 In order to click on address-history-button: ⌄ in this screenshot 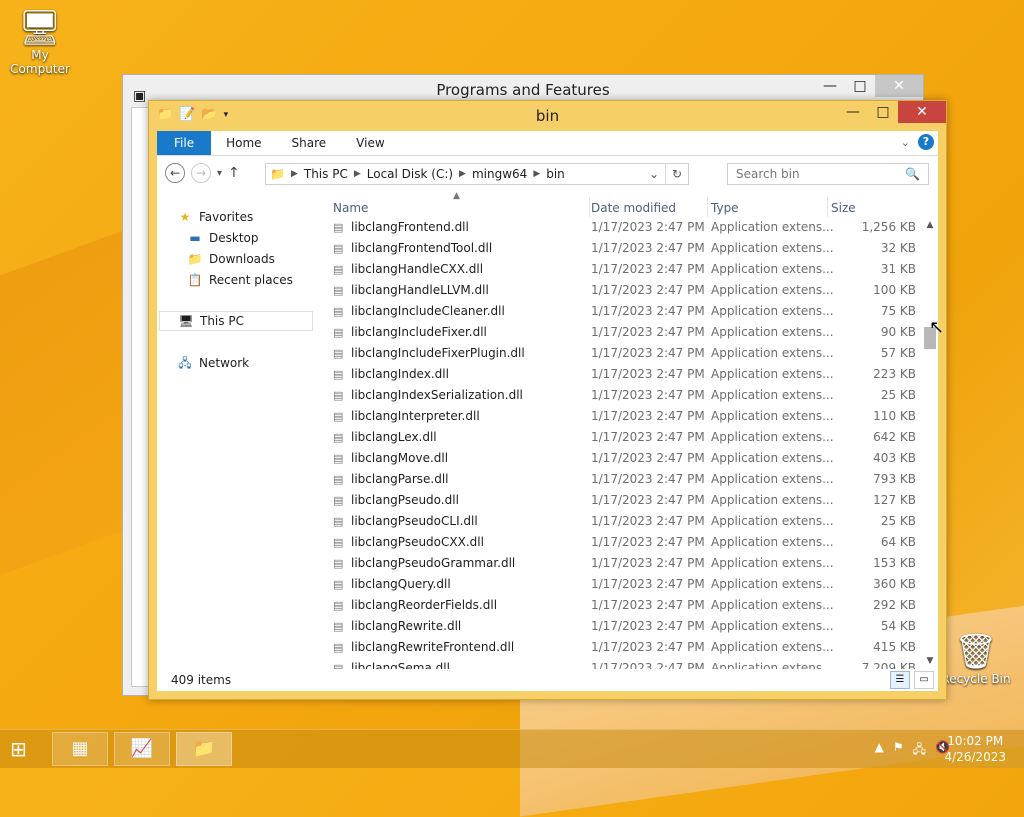, I will do `click(654, 174)`.